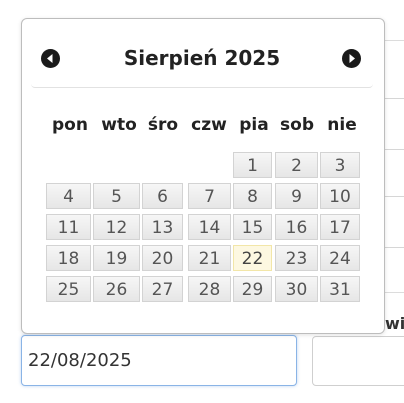 Image resolution: width=404 pixels, height=403 pixels. What do you see at coordinates (209, 258) in the screenshot?
I see `day-cell: 21` at bounding box center [209, 258].